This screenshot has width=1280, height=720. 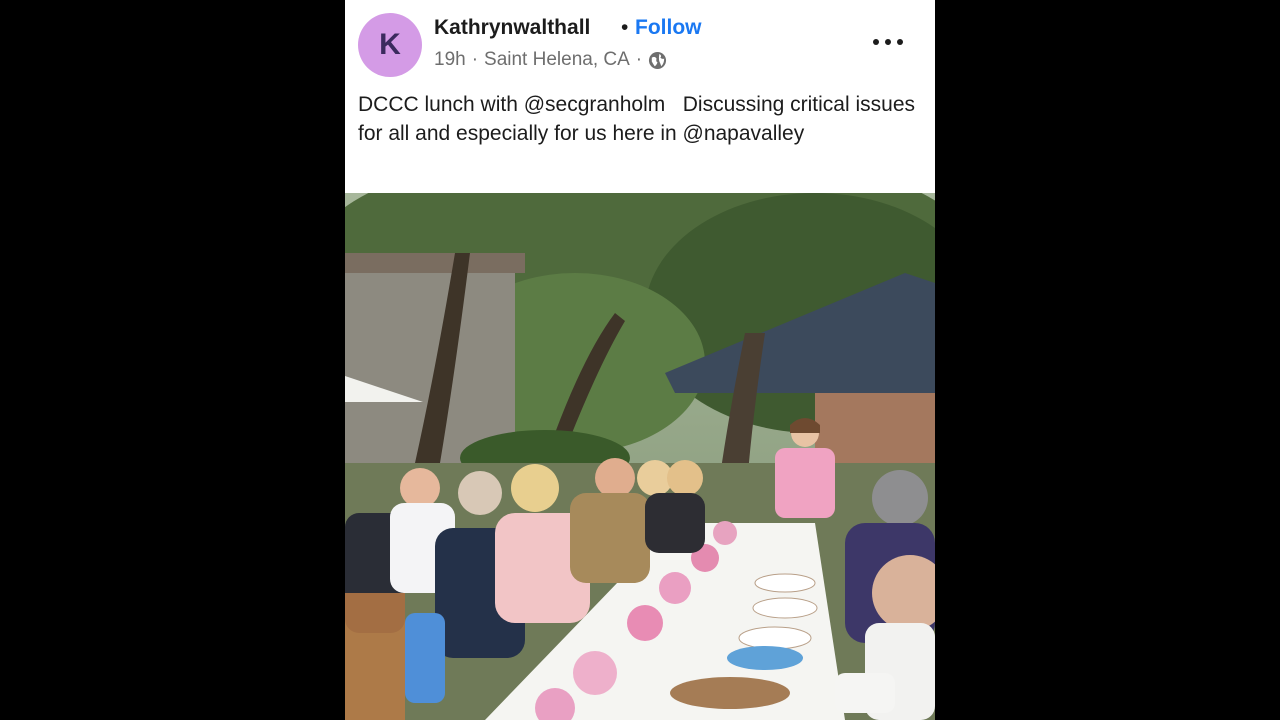 What do you see at coordinates (888, 42) in the screenshot?
I see `more-options-icon` at bounding box center [888, 42].